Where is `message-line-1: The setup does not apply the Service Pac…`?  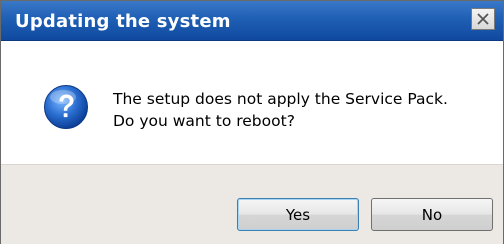 message-line-1: The setup does not apply the Service Pac… is located at coordinates (280, 99).